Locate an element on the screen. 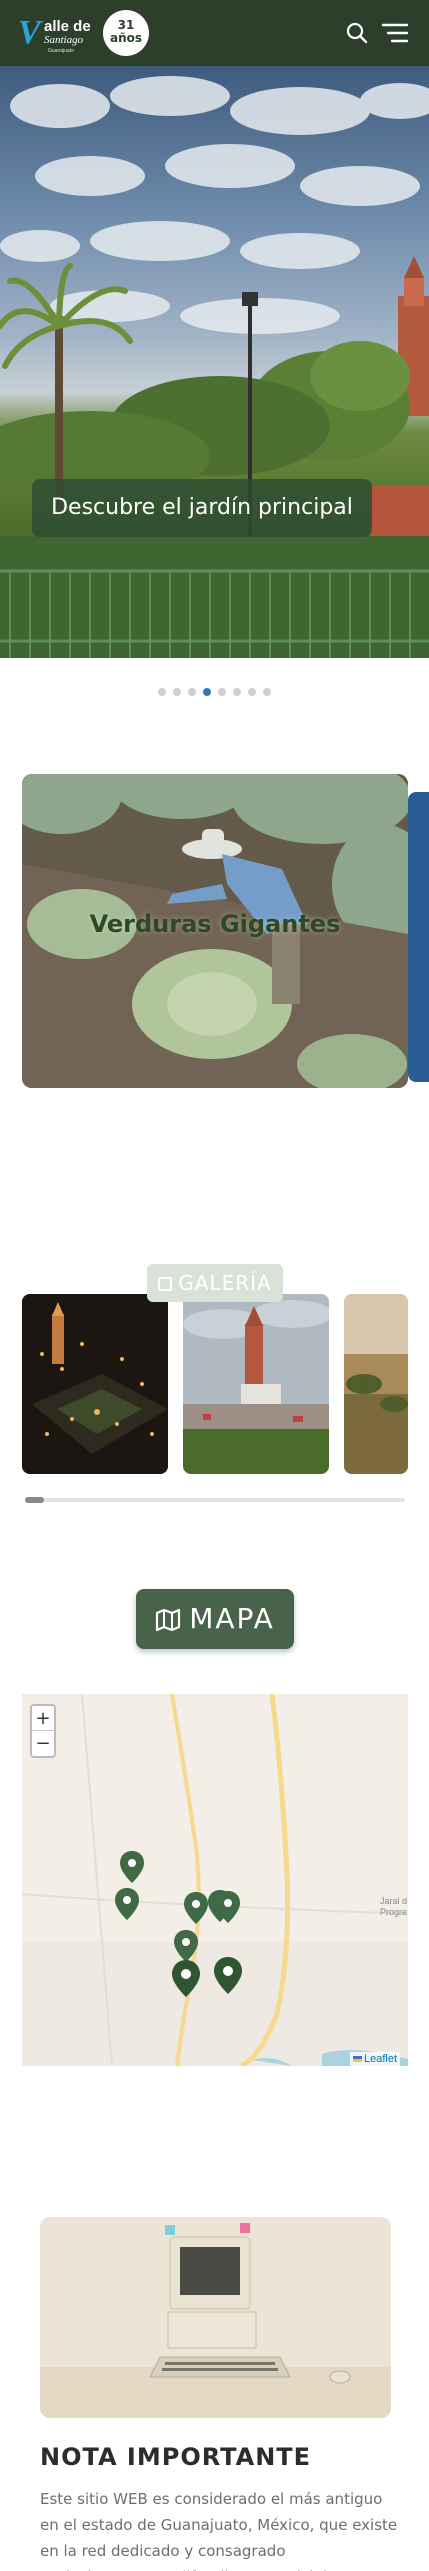 The height and width of the screenshot is (2571, 429). logo-text-line1: alle de is located at coordinates (67, 26).